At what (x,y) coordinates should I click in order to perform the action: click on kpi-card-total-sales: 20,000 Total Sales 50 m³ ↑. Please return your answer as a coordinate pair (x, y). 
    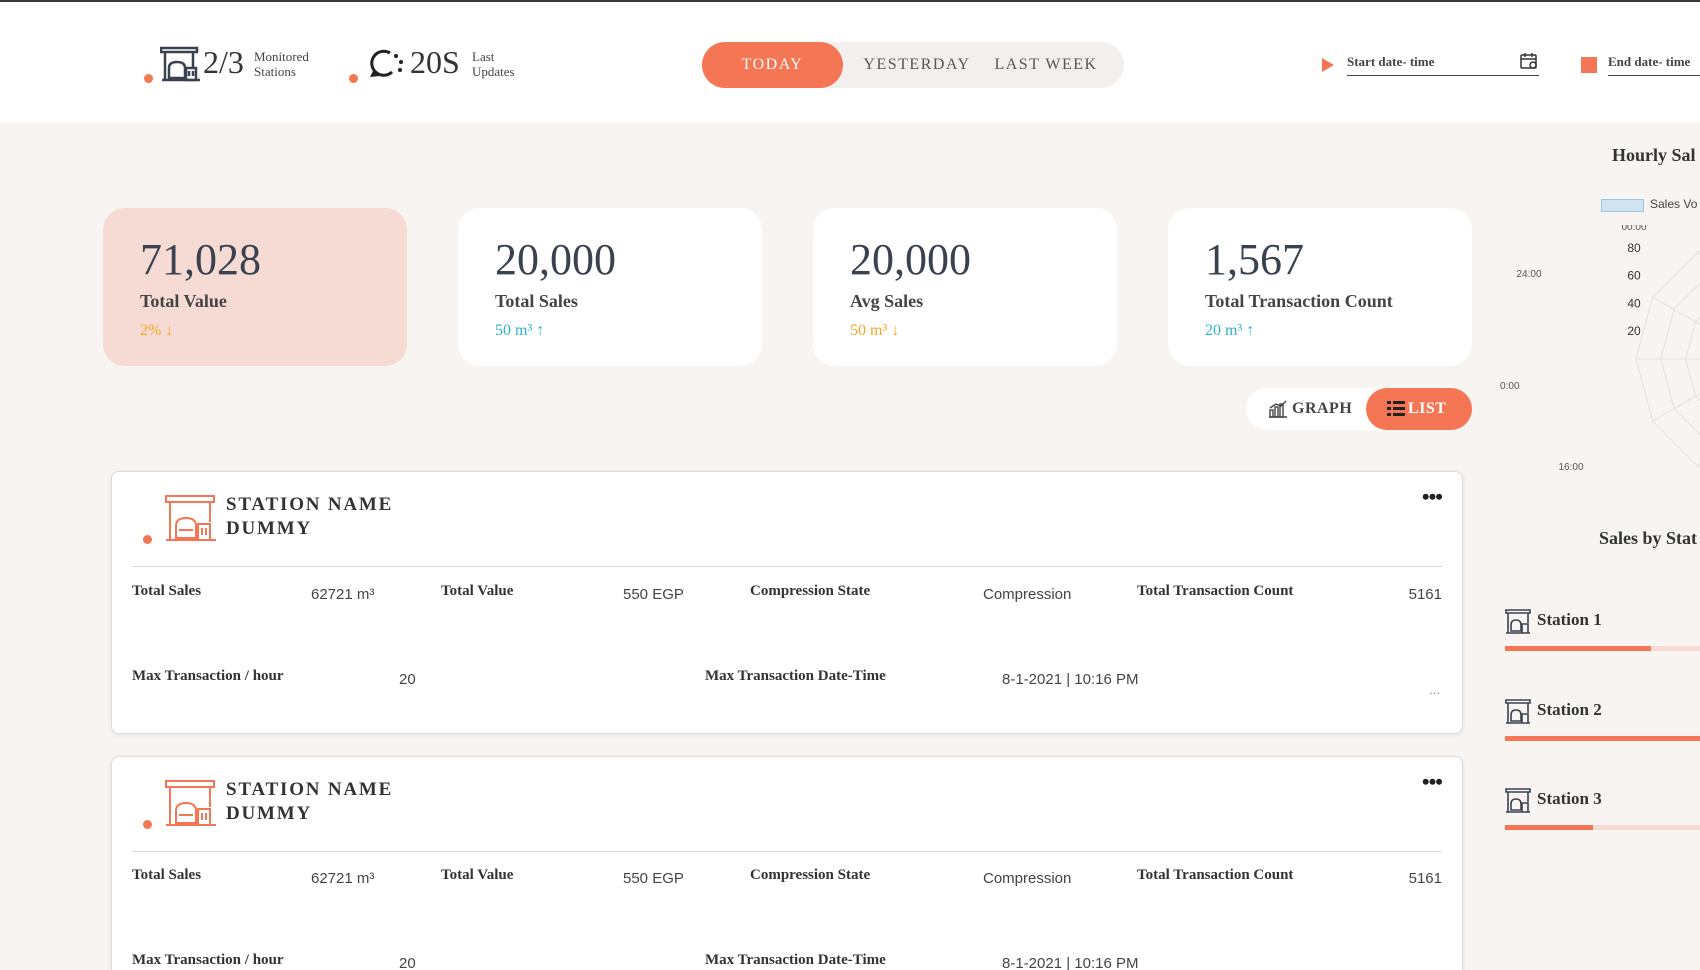
    Looking at the image, I should click on (610, 287).